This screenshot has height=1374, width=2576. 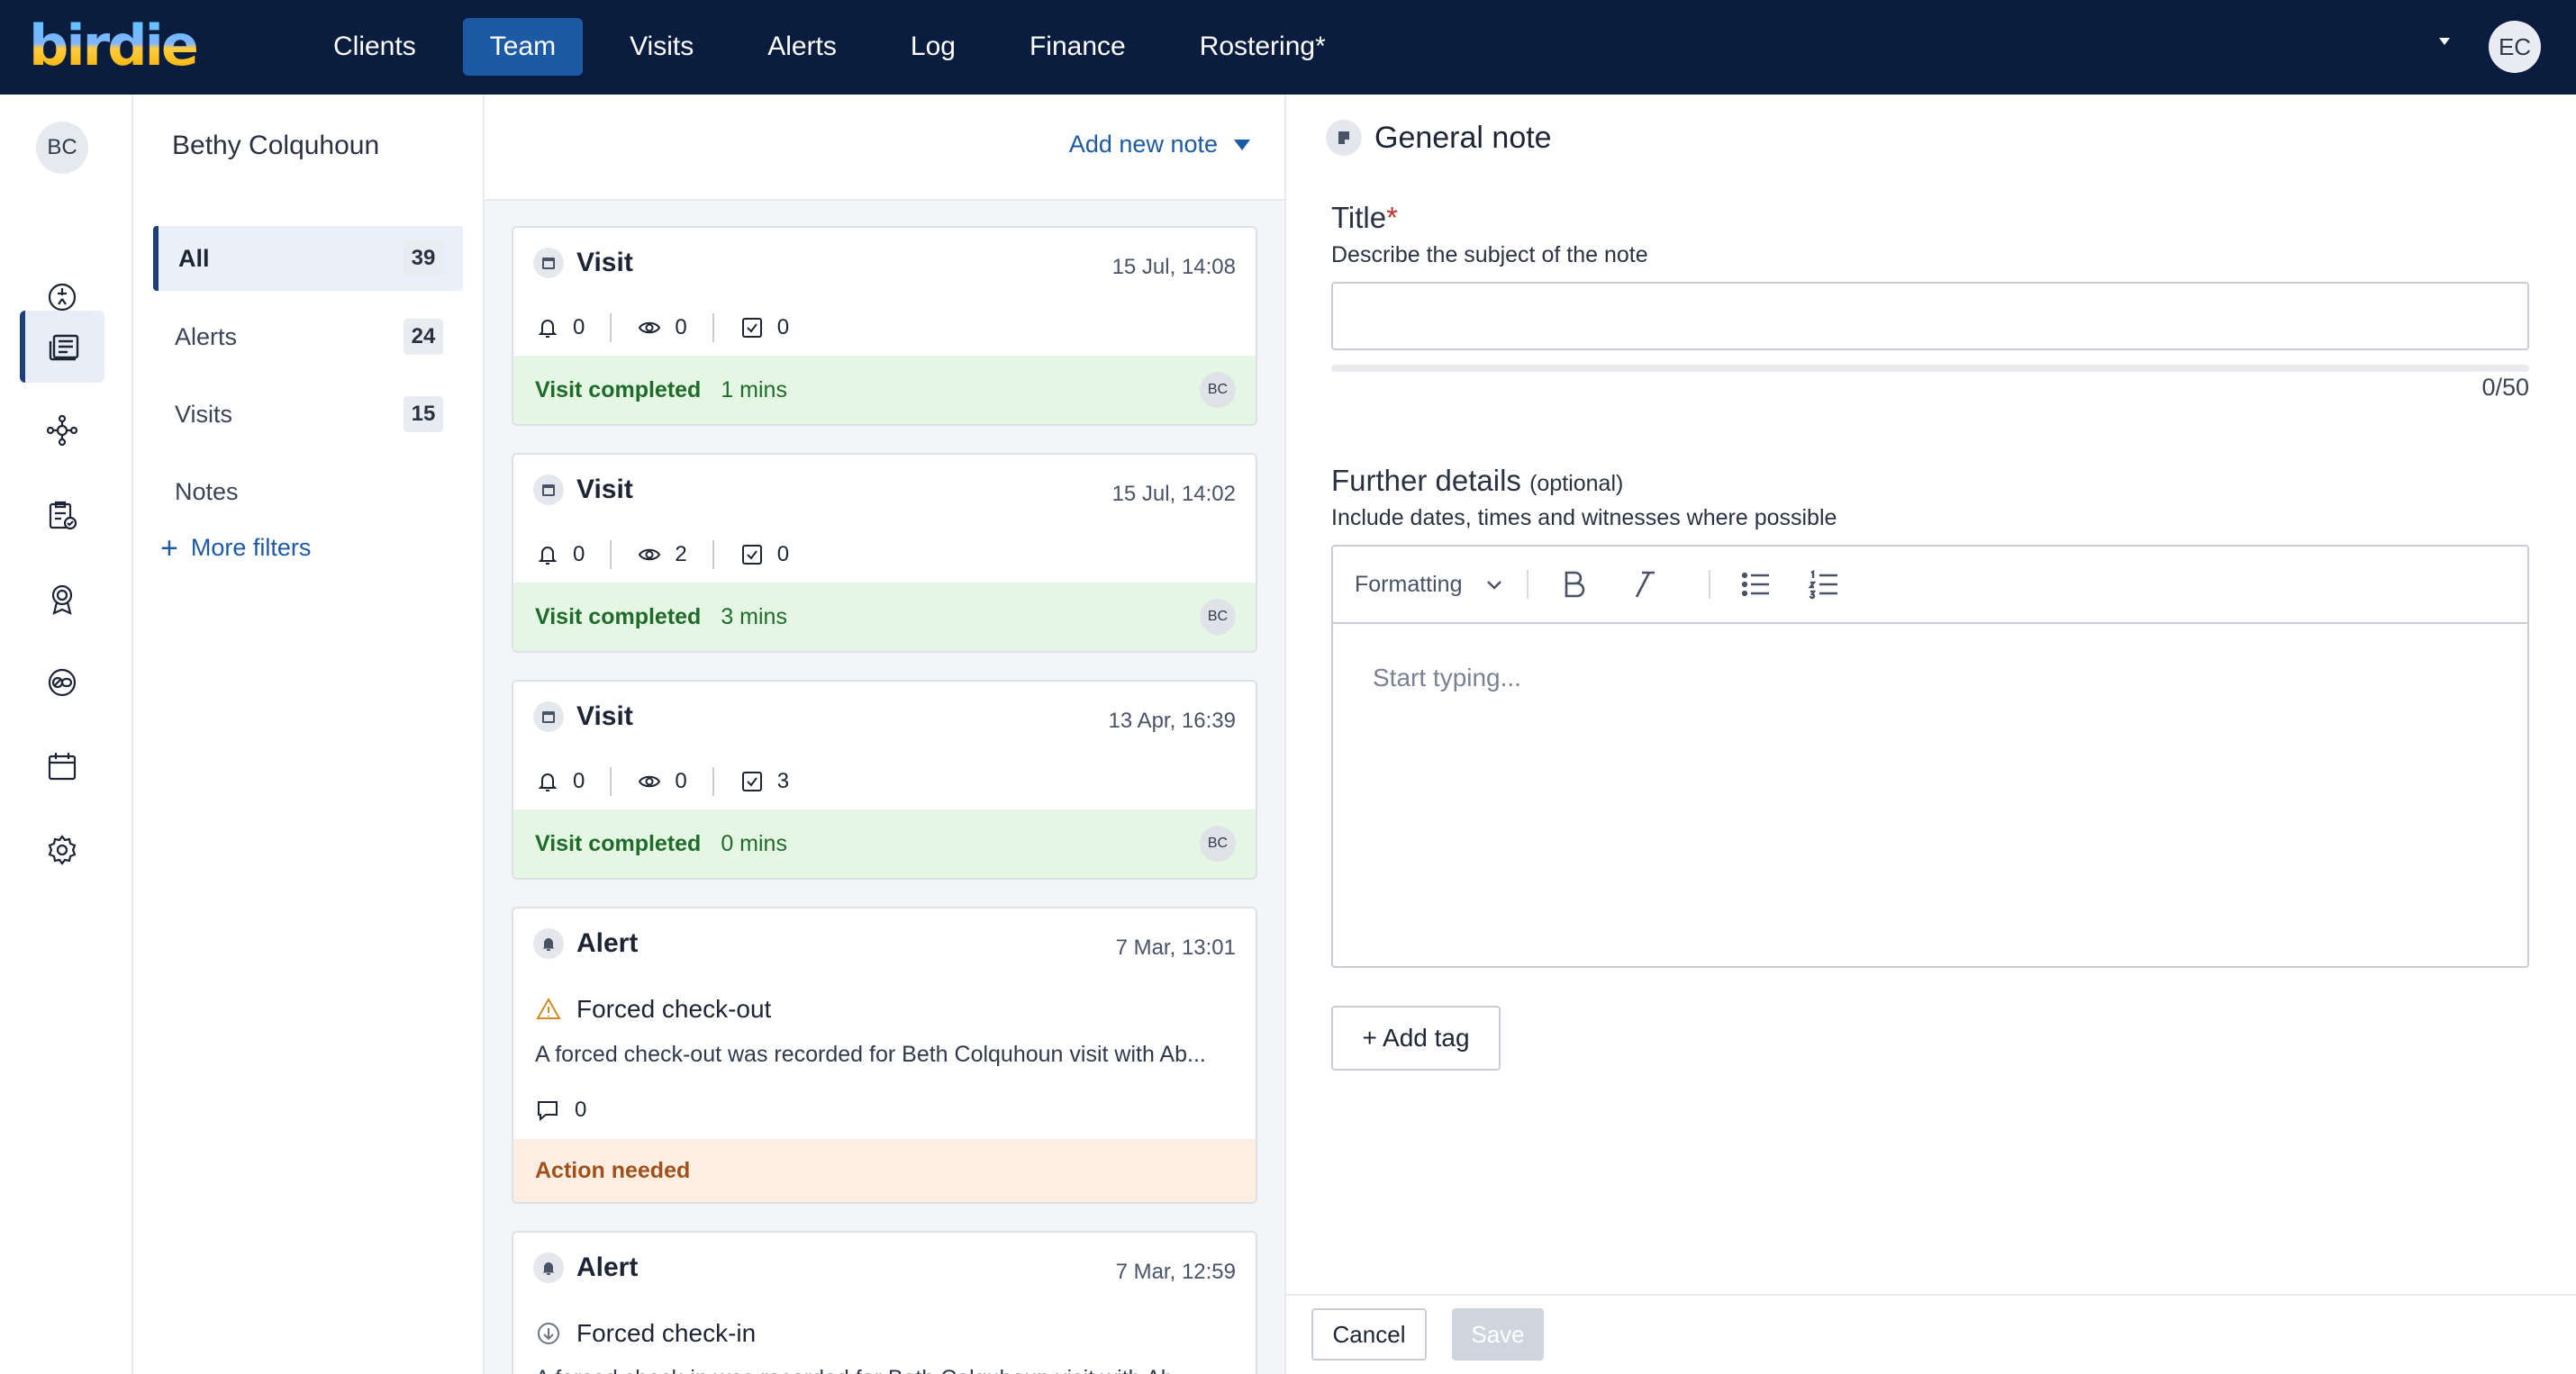 I want to click on dashboard-icon, so click(x=62, y=297).